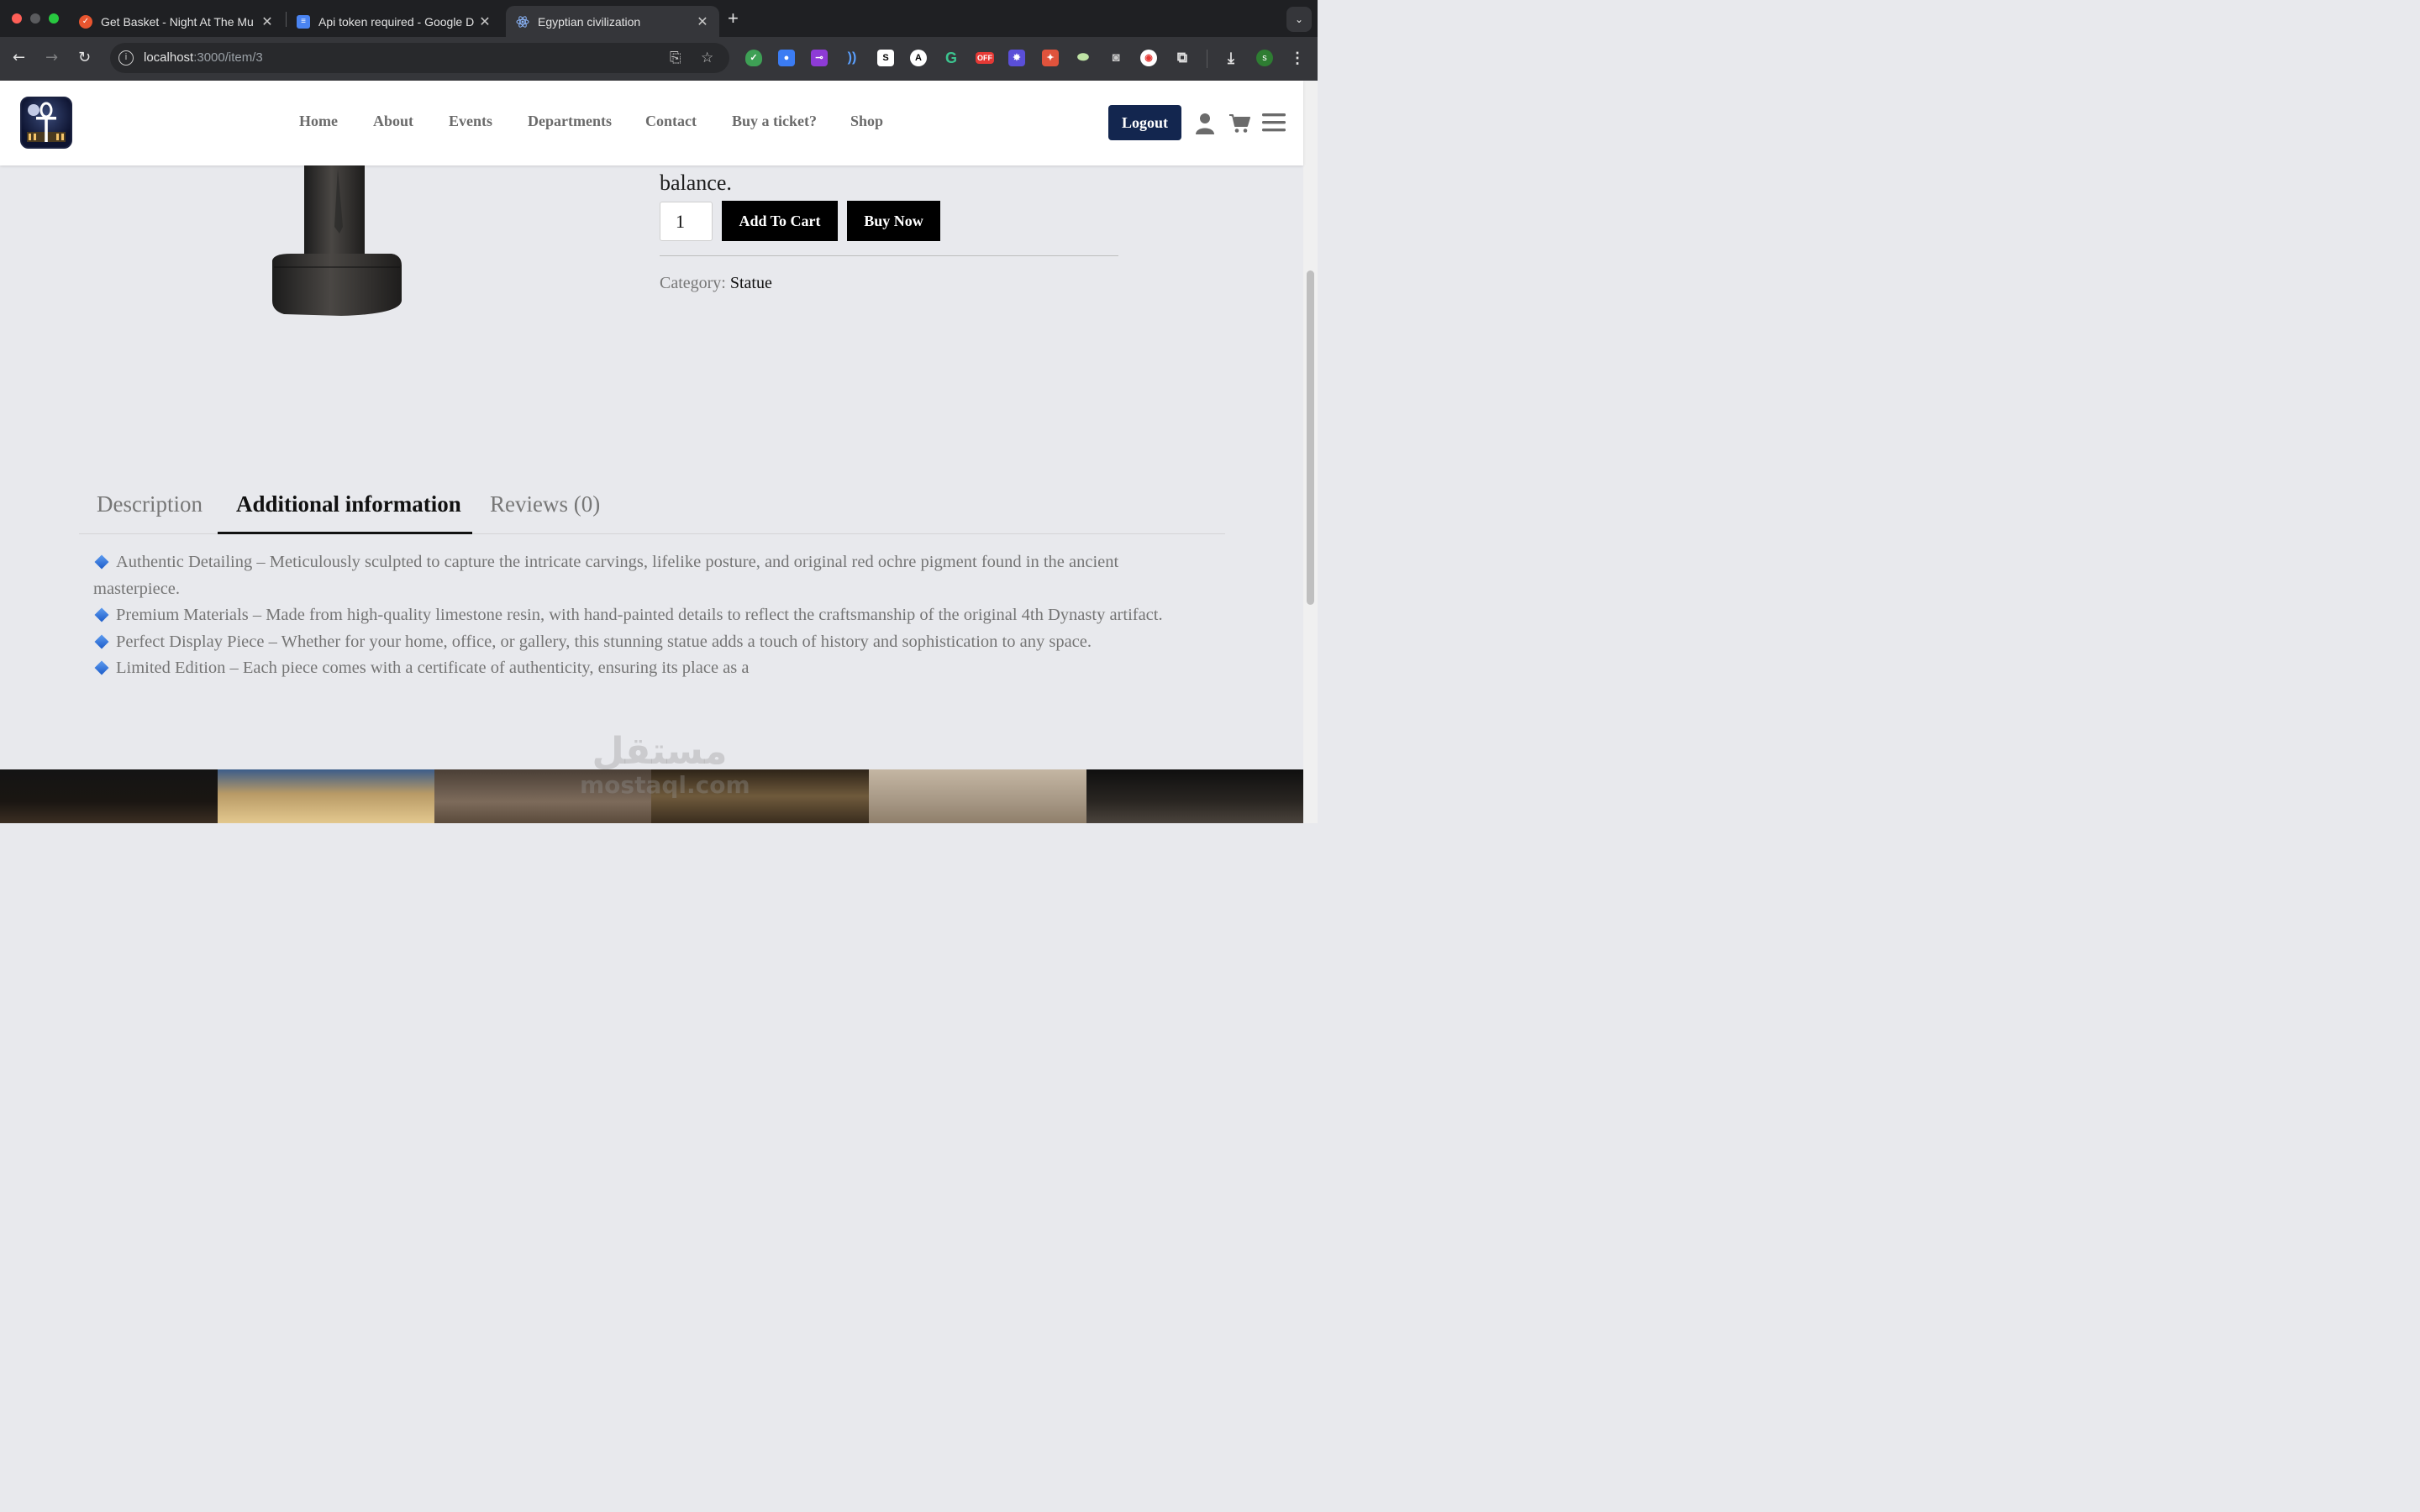 This screenshot has height=1512, width=2420. Describe the element at coordinates (1148, 58) in the screenshot. I see `record-extension-icon: ◉` at that location.